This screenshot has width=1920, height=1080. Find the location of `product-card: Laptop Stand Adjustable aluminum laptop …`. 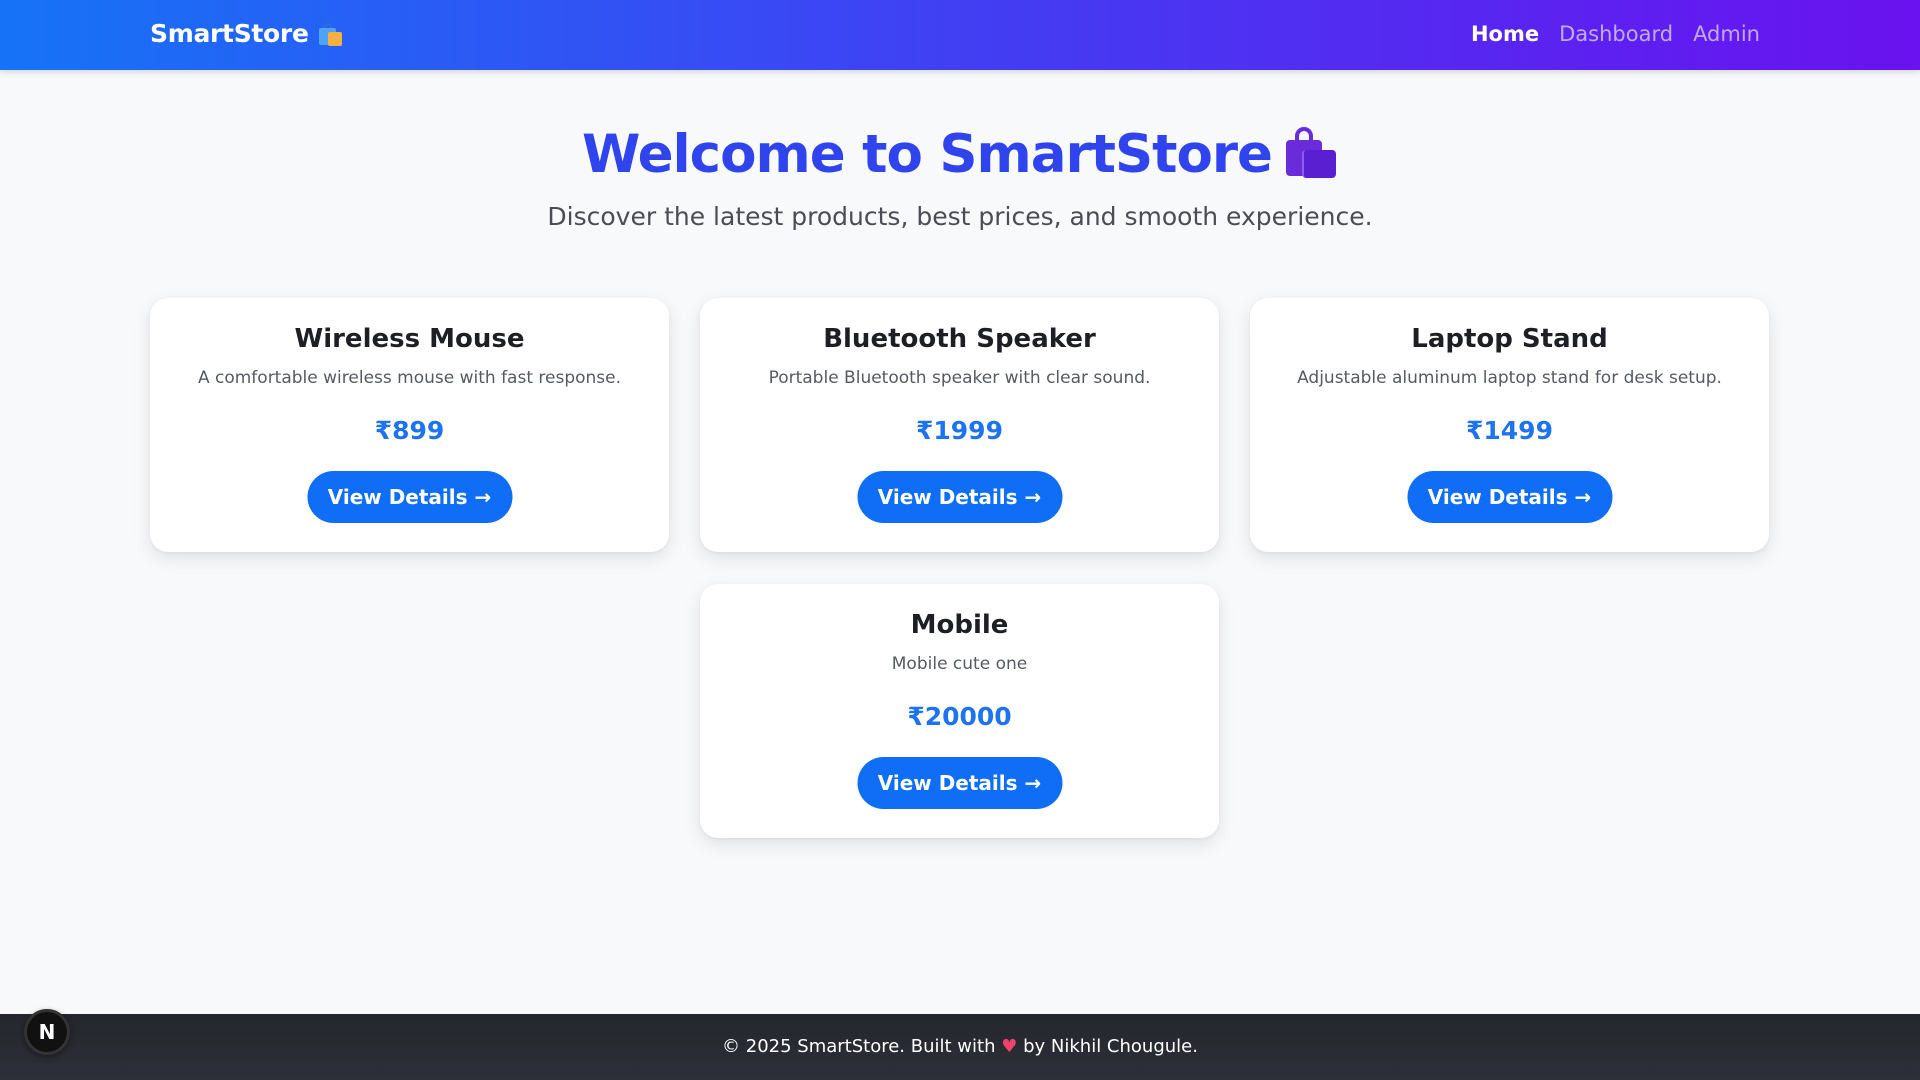

product-card: Laptop Stand Adjustable aluminum laptop … is located at coordinates (1509, 425).